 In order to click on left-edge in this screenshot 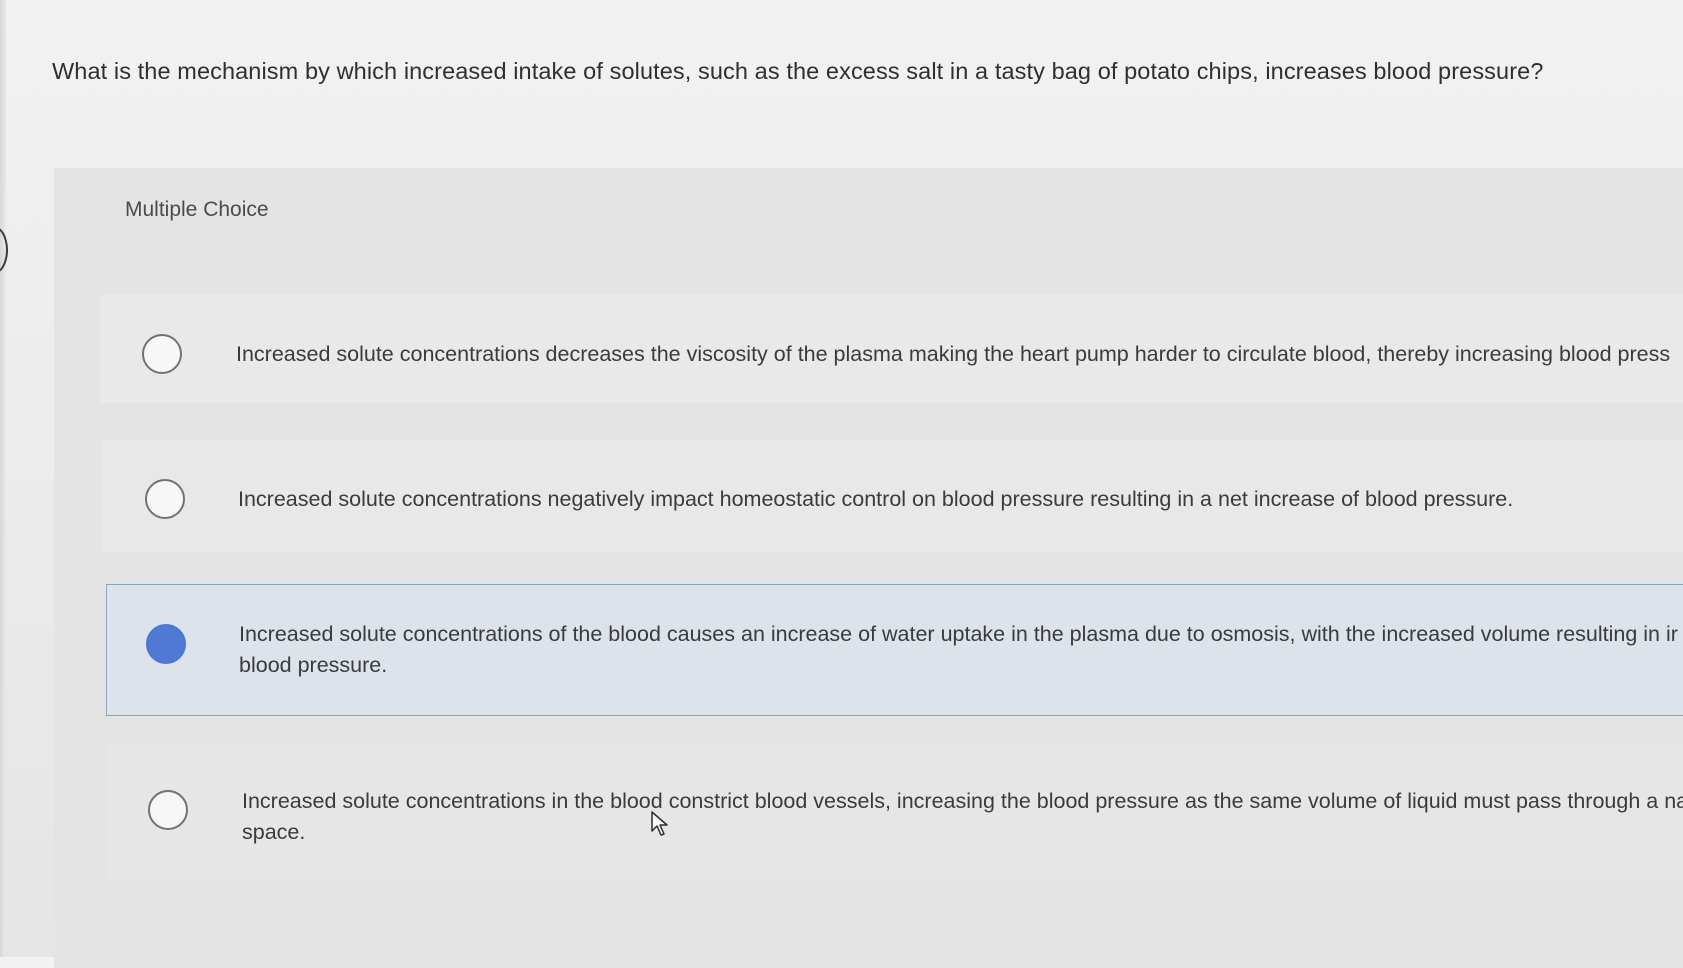, I will do `click(3, 478)`.